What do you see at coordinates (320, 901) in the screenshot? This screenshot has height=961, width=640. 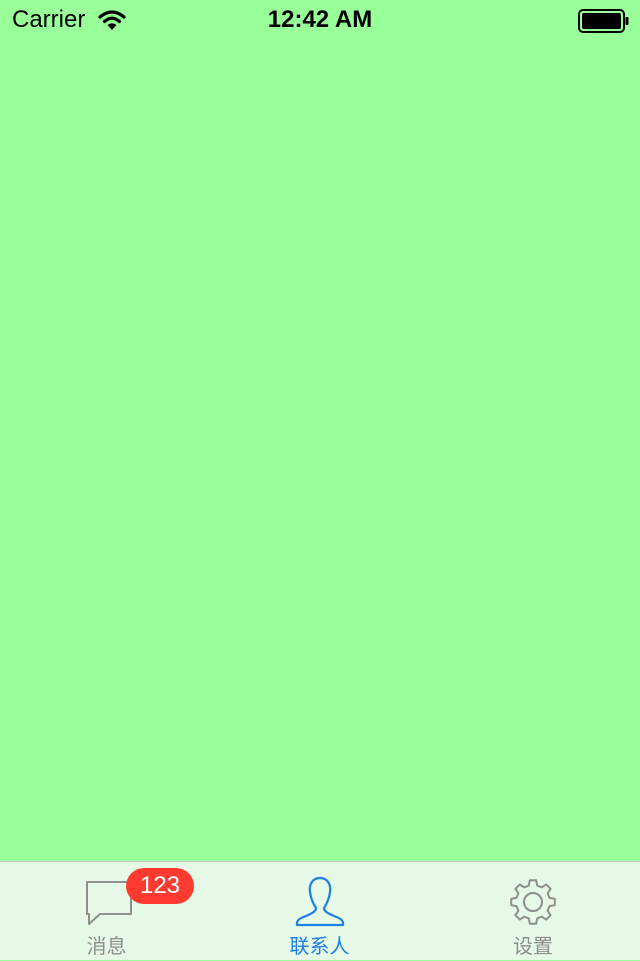 I see `person-icon` at bounding box center [320, 901].